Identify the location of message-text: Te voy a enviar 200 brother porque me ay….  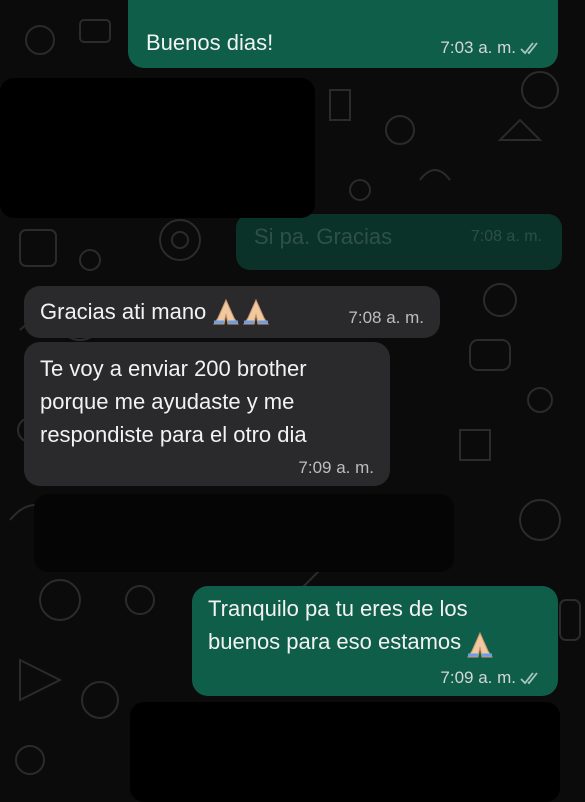
(173, 401).